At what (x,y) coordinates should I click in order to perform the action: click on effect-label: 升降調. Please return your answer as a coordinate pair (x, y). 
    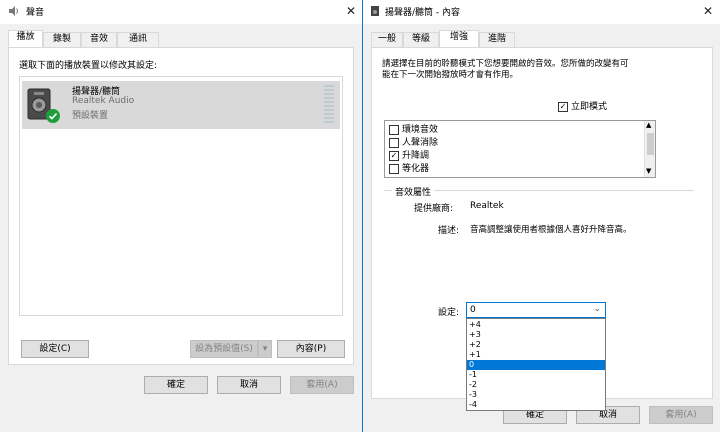
    Looking at the image, I should click on (416, 156).